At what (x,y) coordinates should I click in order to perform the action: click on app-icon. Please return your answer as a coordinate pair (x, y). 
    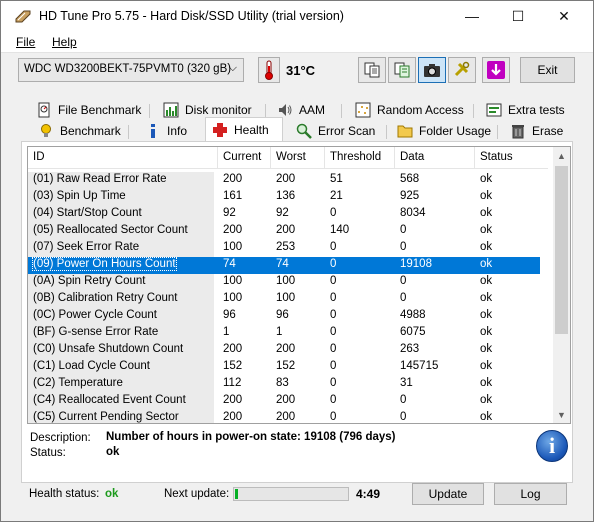
    Looking at the image, I should click on (23, 16).